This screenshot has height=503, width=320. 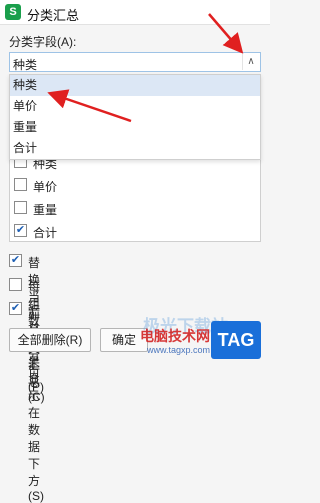 I want to click on watermark-site-name: 电脑技术网, so click(x=175, y=336).